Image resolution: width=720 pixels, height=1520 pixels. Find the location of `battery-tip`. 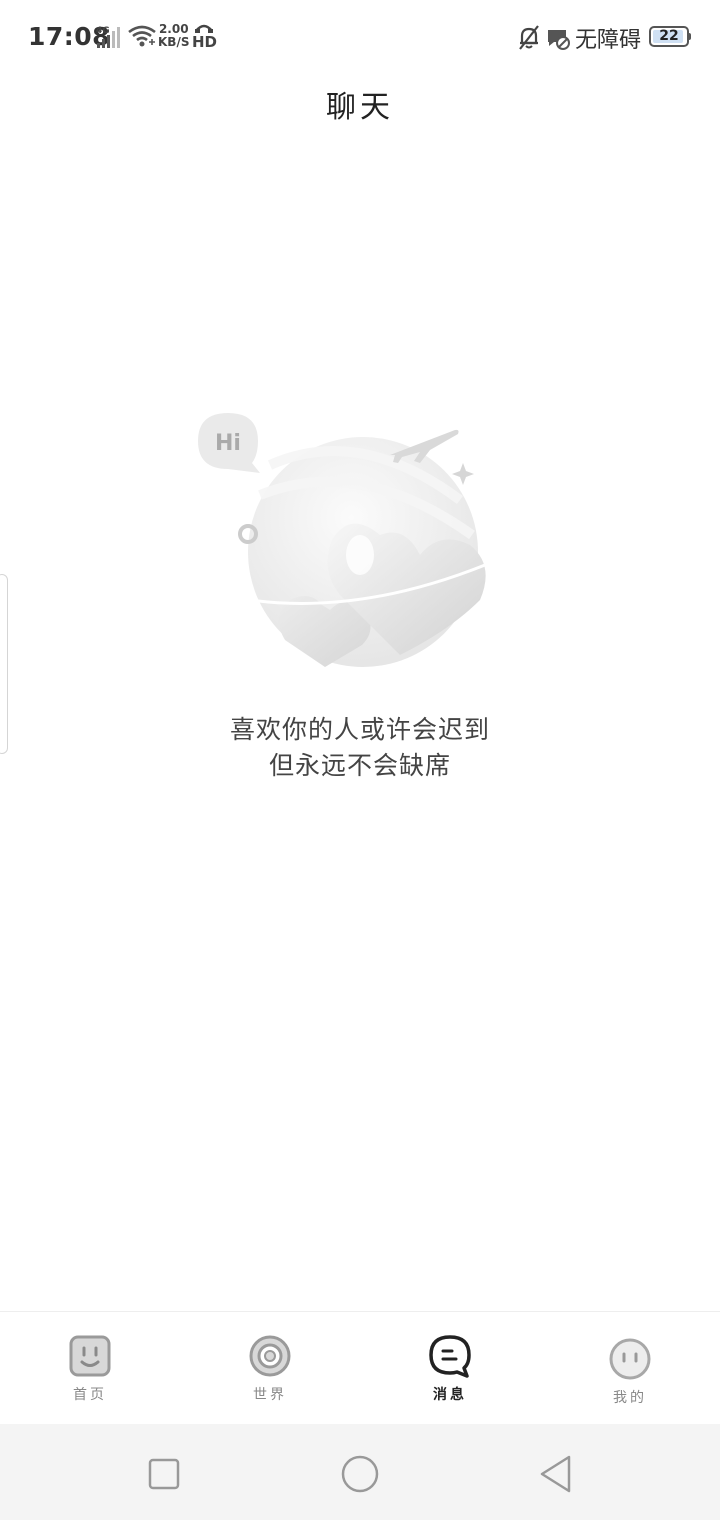

battery-tip is located at coordinates (689, 36).